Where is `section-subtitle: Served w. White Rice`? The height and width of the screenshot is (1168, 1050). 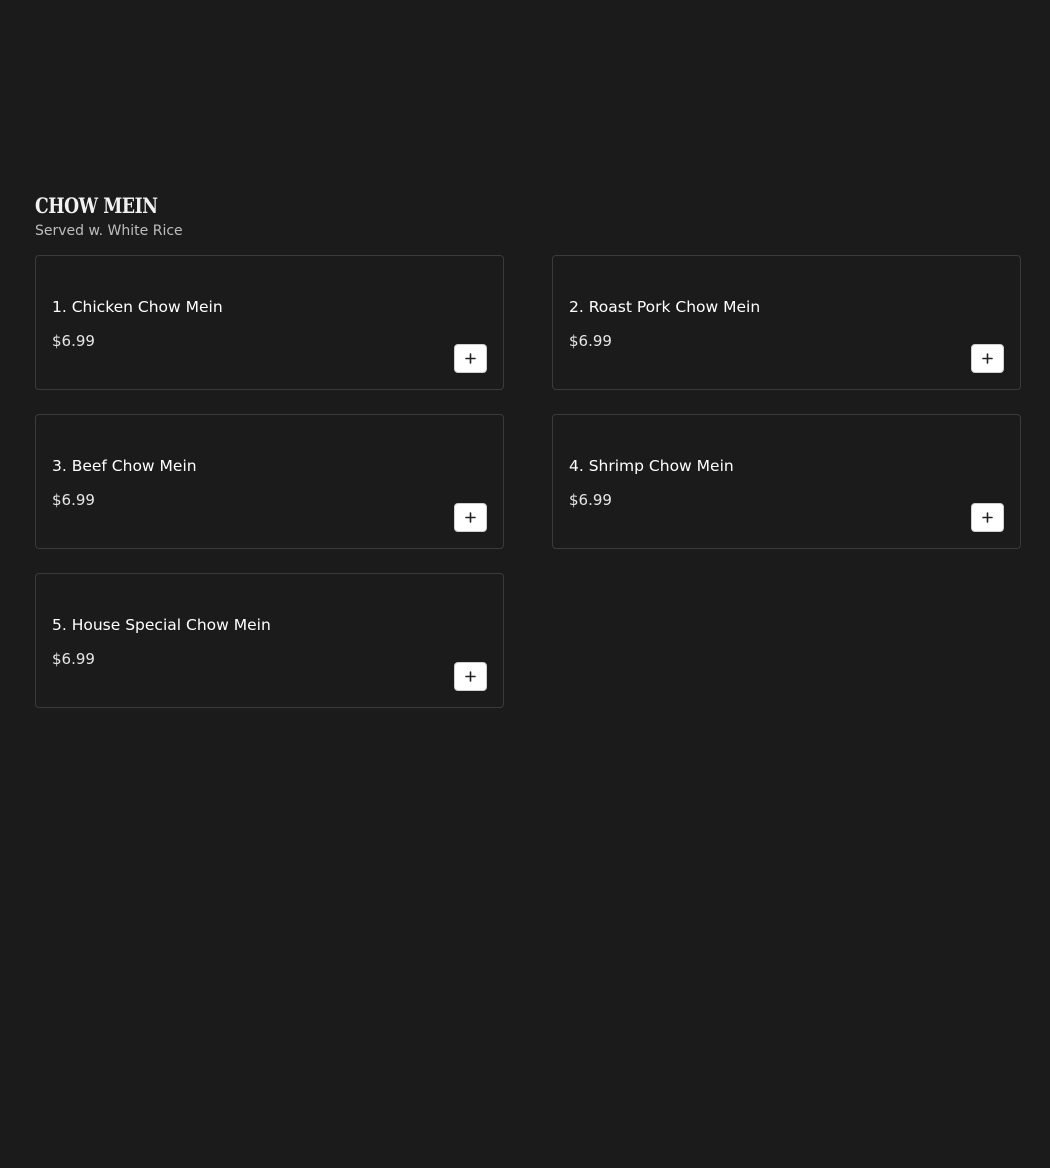 section-subtitle: Served w. White Rice is located at coordinates (109, 231).